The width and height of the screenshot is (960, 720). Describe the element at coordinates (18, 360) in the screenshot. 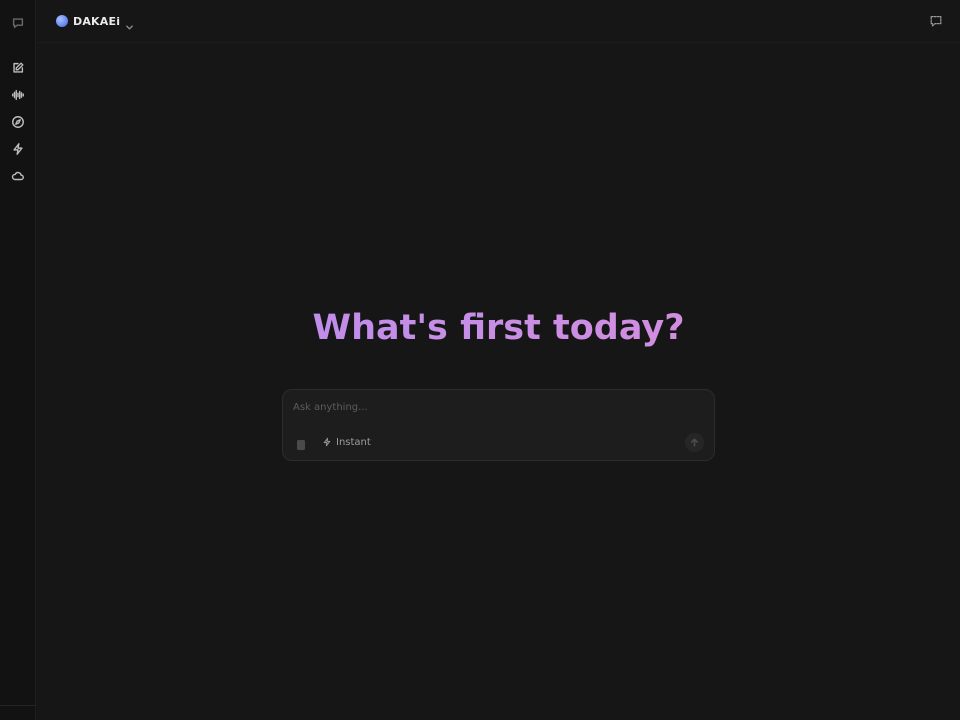

I see `sidebar` at that location.